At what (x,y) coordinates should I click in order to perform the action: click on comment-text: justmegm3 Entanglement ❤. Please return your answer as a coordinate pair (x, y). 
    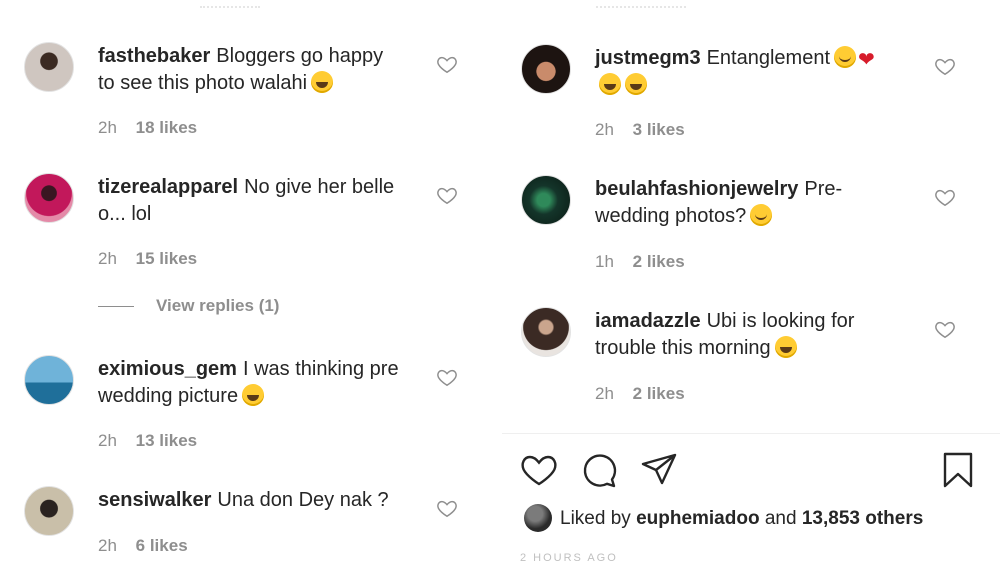
    Looking at the image, I should click on (760, 72).